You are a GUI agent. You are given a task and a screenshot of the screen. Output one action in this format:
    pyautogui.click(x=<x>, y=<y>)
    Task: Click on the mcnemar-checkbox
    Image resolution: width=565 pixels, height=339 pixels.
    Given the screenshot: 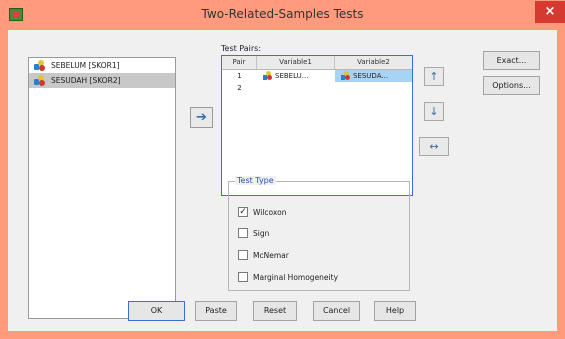 What is the action you would take?
    pyautogui.click(x=243, y=255)
    